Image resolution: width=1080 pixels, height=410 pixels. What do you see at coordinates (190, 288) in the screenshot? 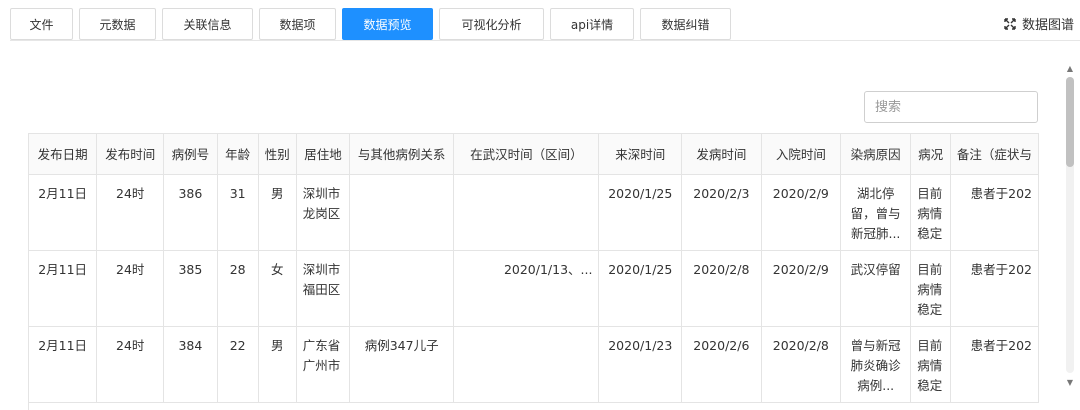
I see `cell-case-no: 385` at bounding box center [190, 288].